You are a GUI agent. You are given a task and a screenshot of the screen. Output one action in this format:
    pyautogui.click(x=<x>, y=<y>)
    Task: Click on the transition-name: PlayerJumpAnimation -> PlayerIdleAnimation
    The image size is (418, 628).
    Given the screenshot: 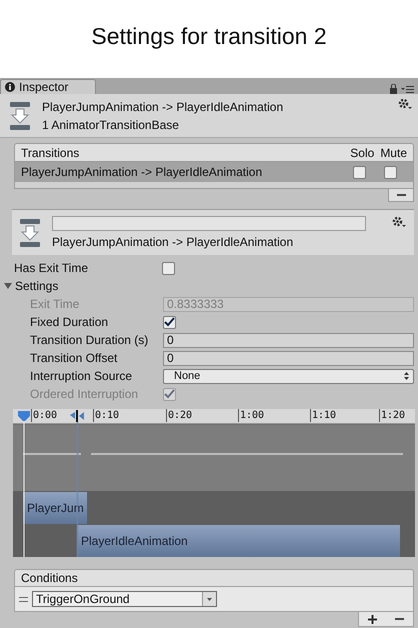 What is the action you would take?
    pyautogui.click(x=142, y=172)
    